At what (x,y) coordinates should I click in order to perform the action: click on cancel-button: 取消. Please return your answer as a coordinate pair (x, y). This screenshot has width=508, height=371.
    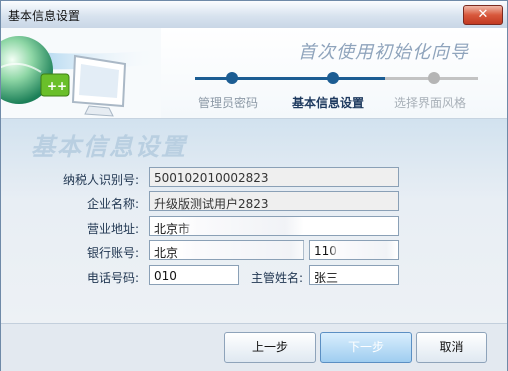
    Looking at the image, I should click on (451, 347).